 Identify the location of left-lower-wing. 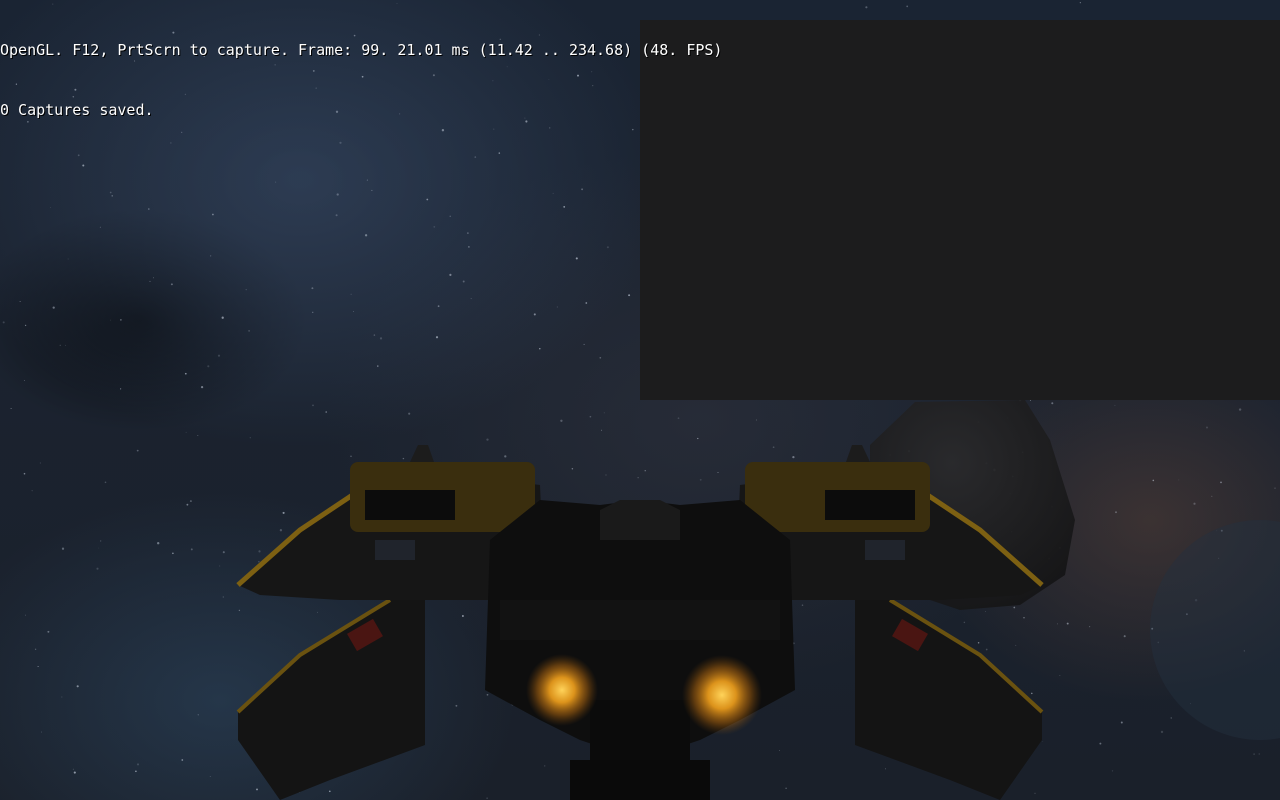
(331, 700).